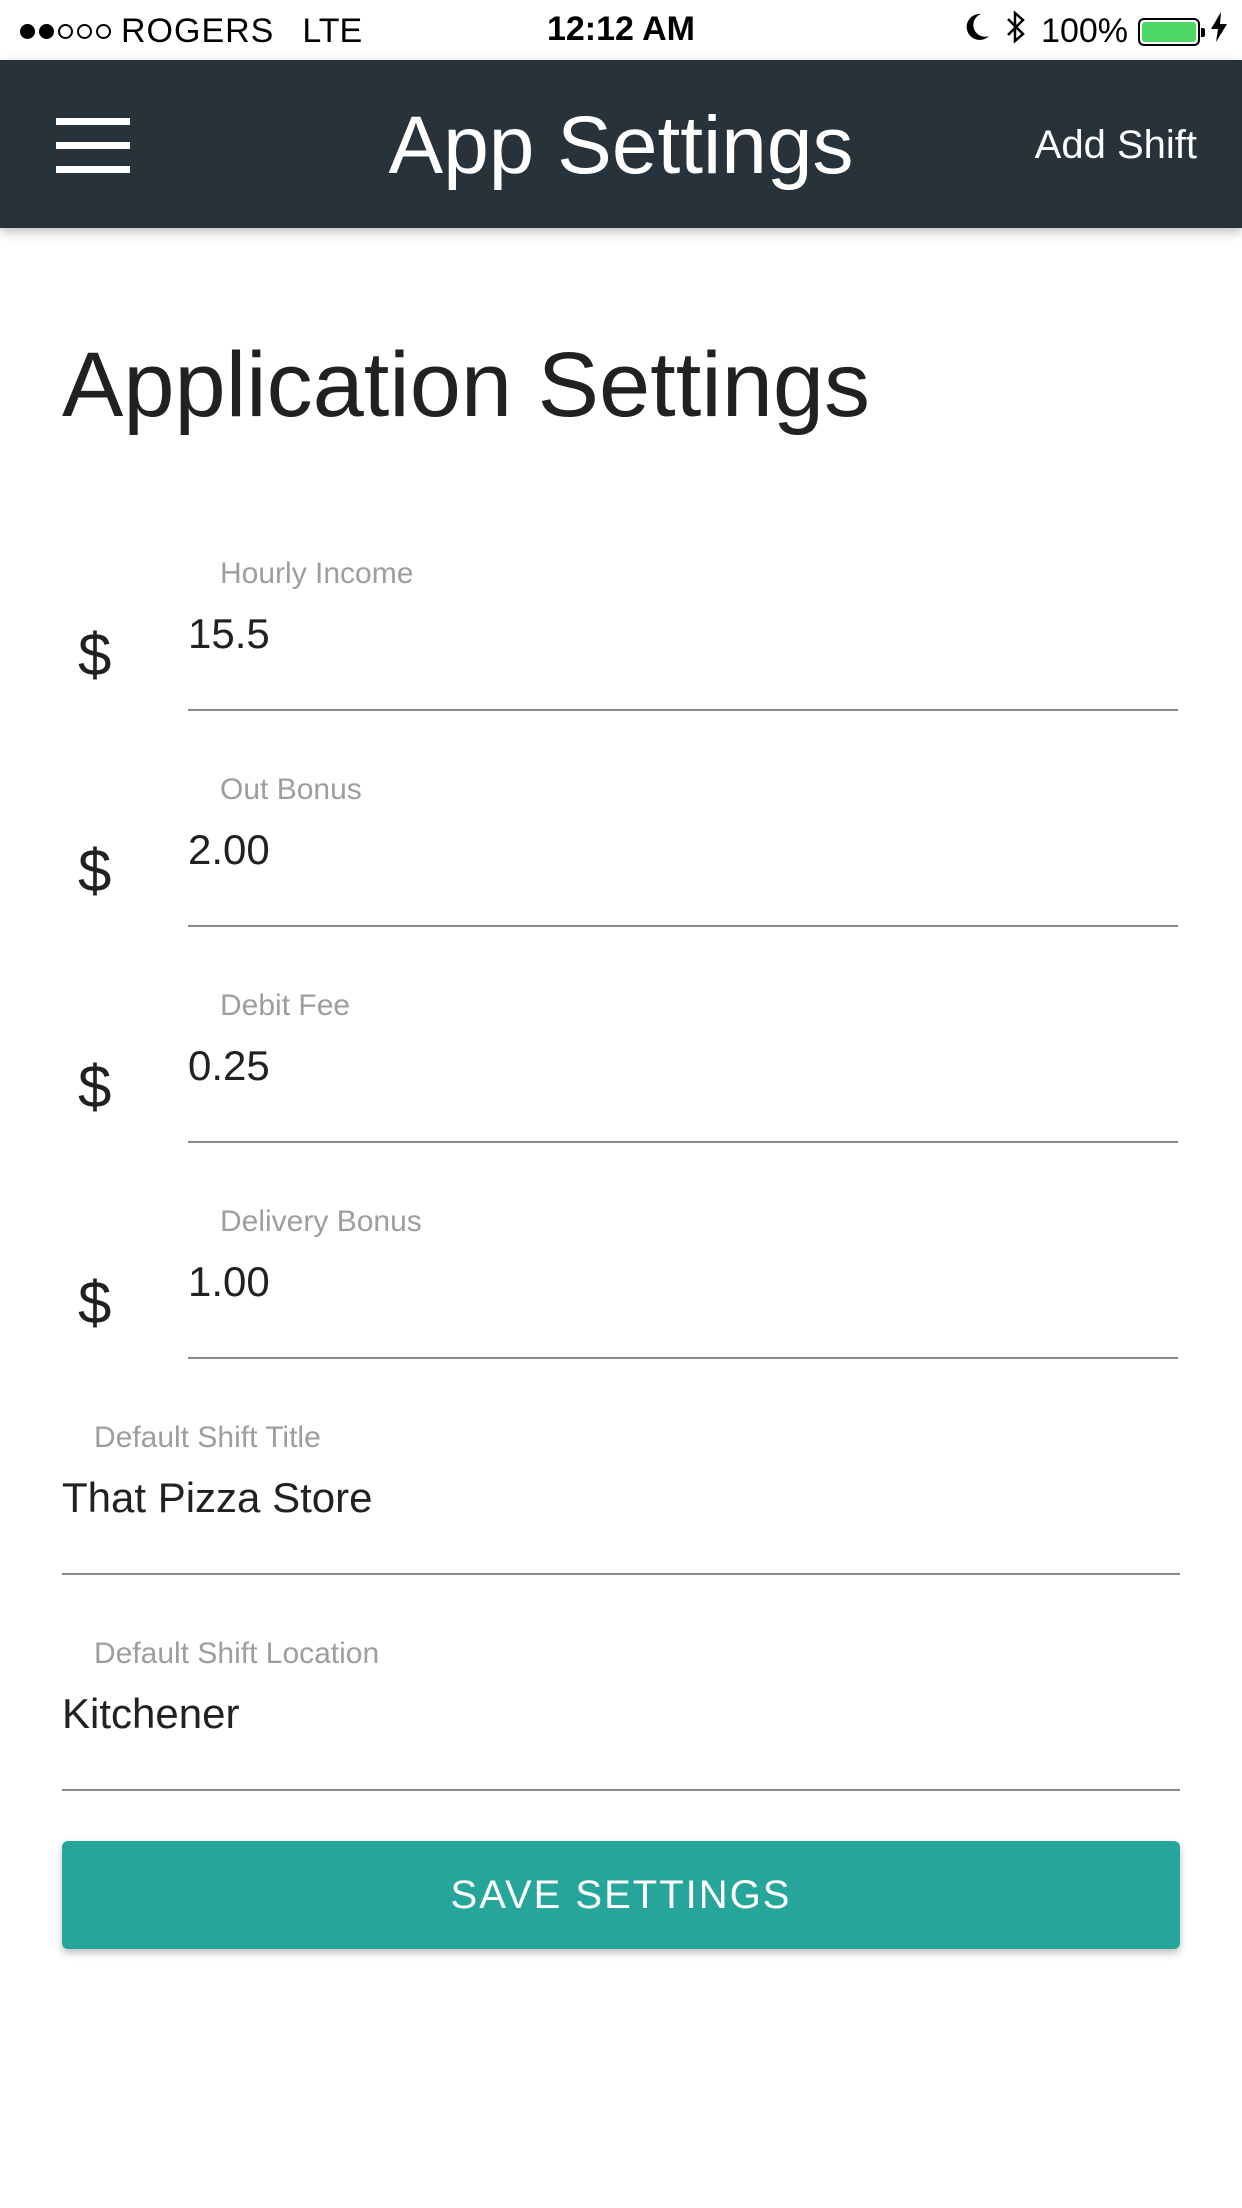 The image size is (1242, 2208). Describe the element at coordinates (683, 1282) in the screenshot. I see `delivery-bonus-input` at that location.